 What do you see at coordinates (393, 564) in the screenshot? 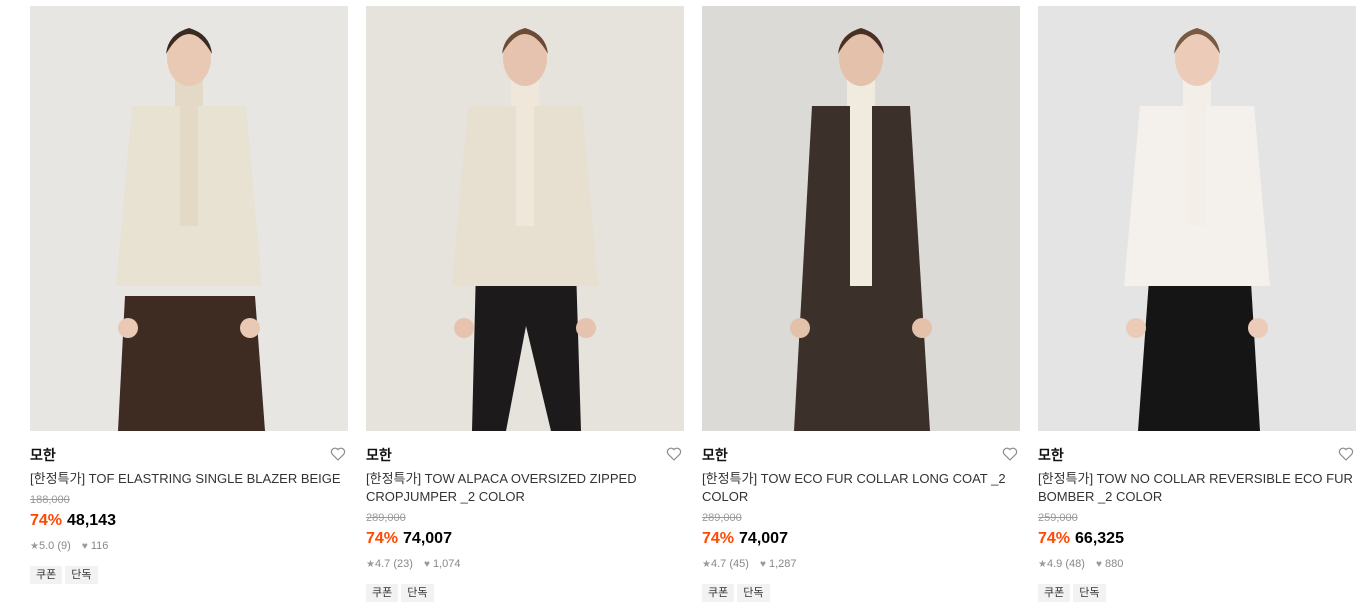
I see `rating: 4.7 (23)` at bounding box center [393, 564].